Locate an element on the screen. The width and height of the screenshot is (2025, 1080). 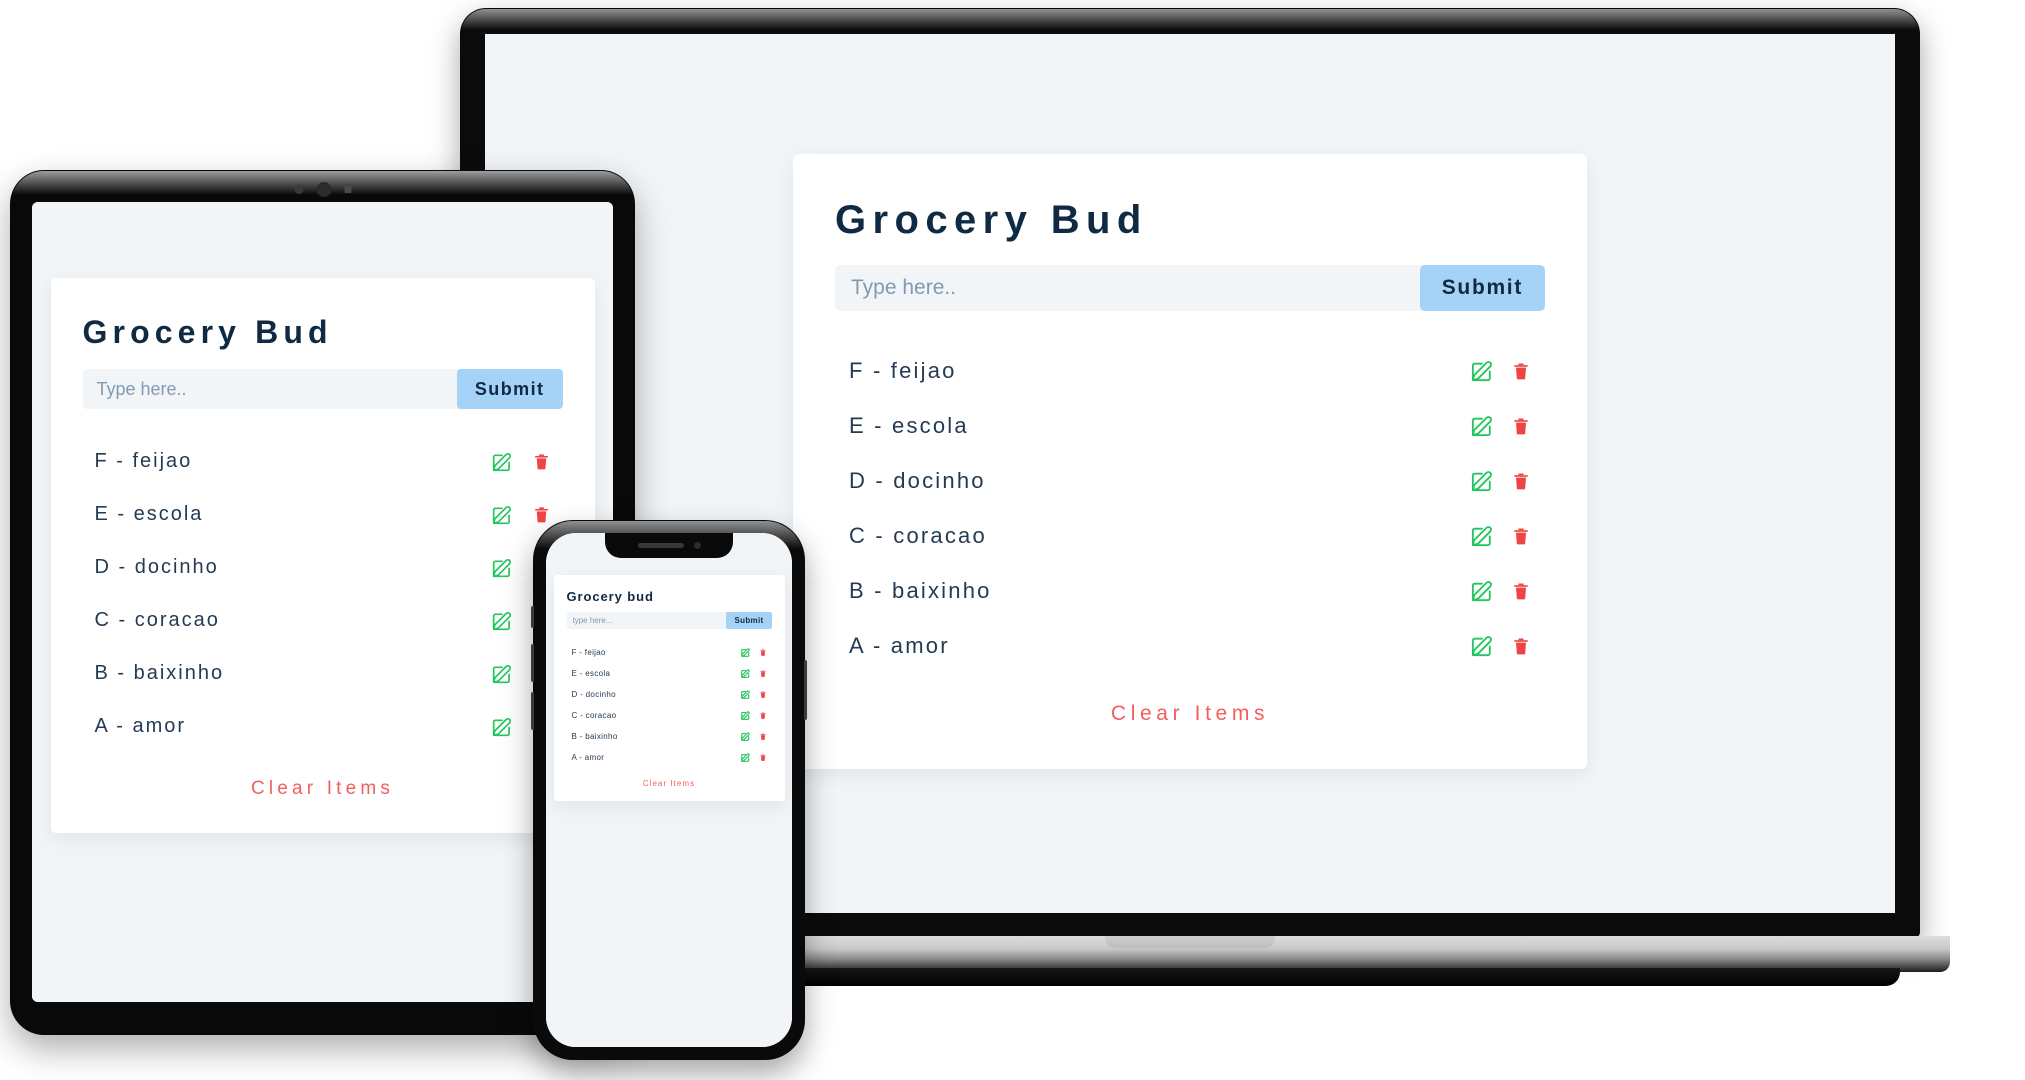
silent-switch-button is located at coordinates (532, 617).